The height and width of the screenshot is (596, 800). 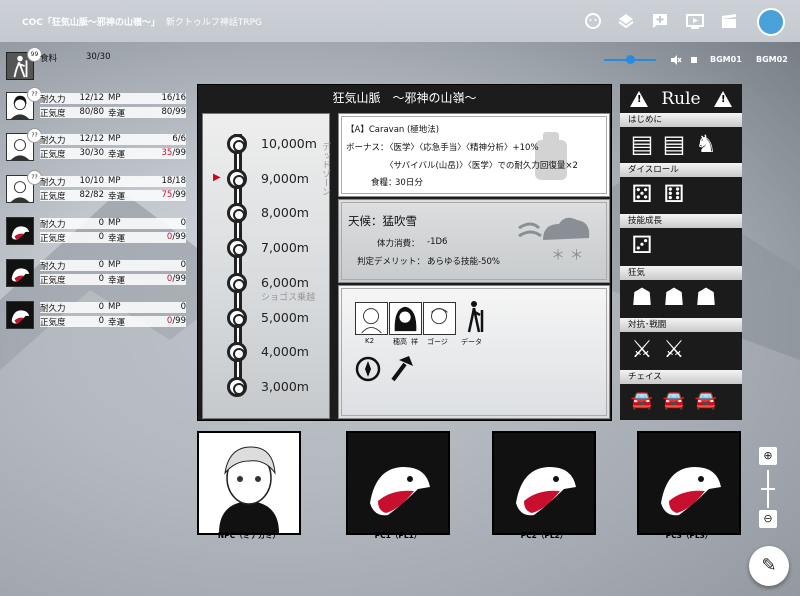 What do you see at coordinates (681, 120) in the screenshot?
I see `rule-section-intro: はじめに` at bounding box center [681, 120].